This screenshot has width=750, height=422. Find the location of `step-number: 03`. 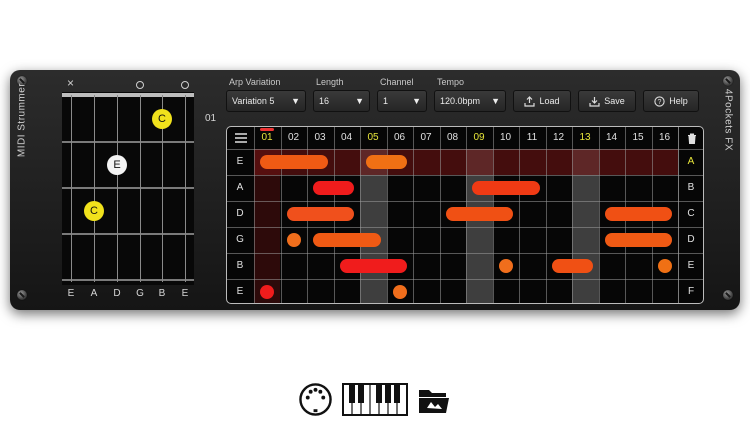

step-number: 03 is located at coordinates (320, 137).